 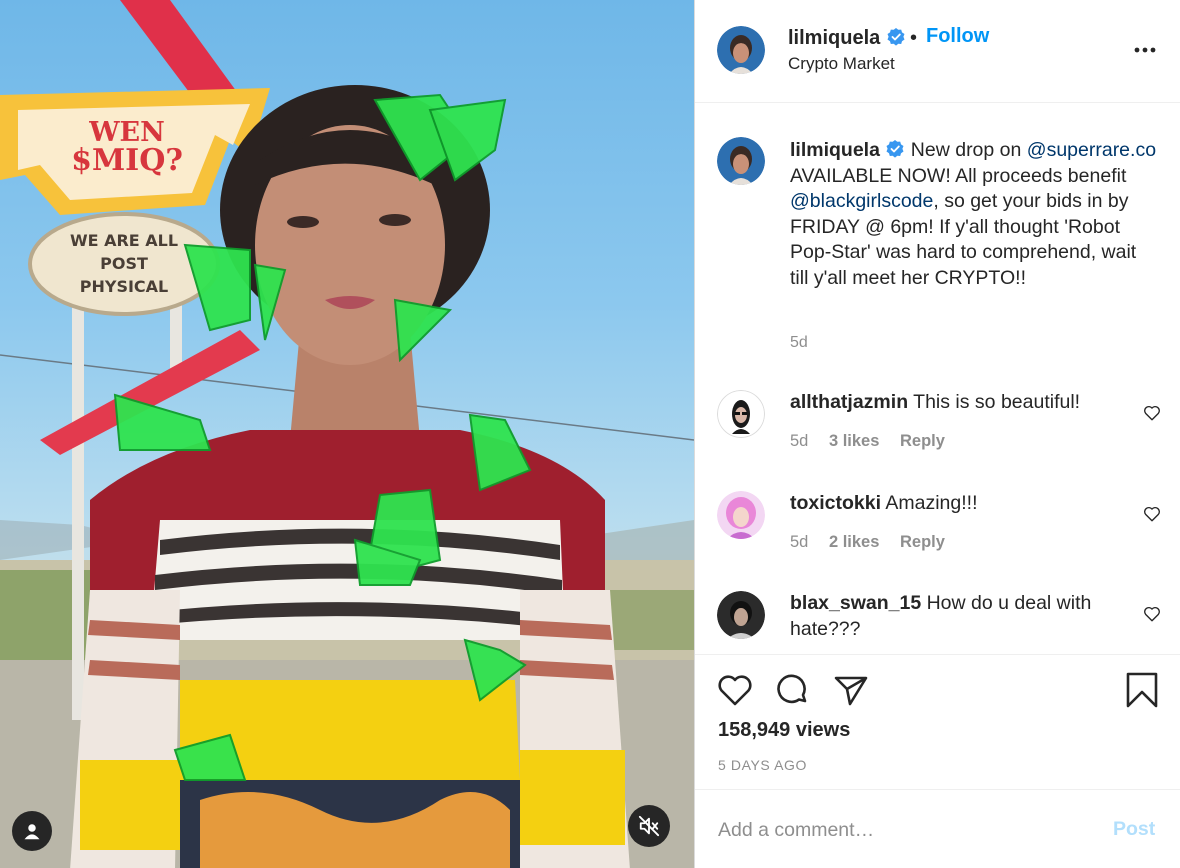 I want to click on comment-bubble-icon, so click(x=793, y=690).